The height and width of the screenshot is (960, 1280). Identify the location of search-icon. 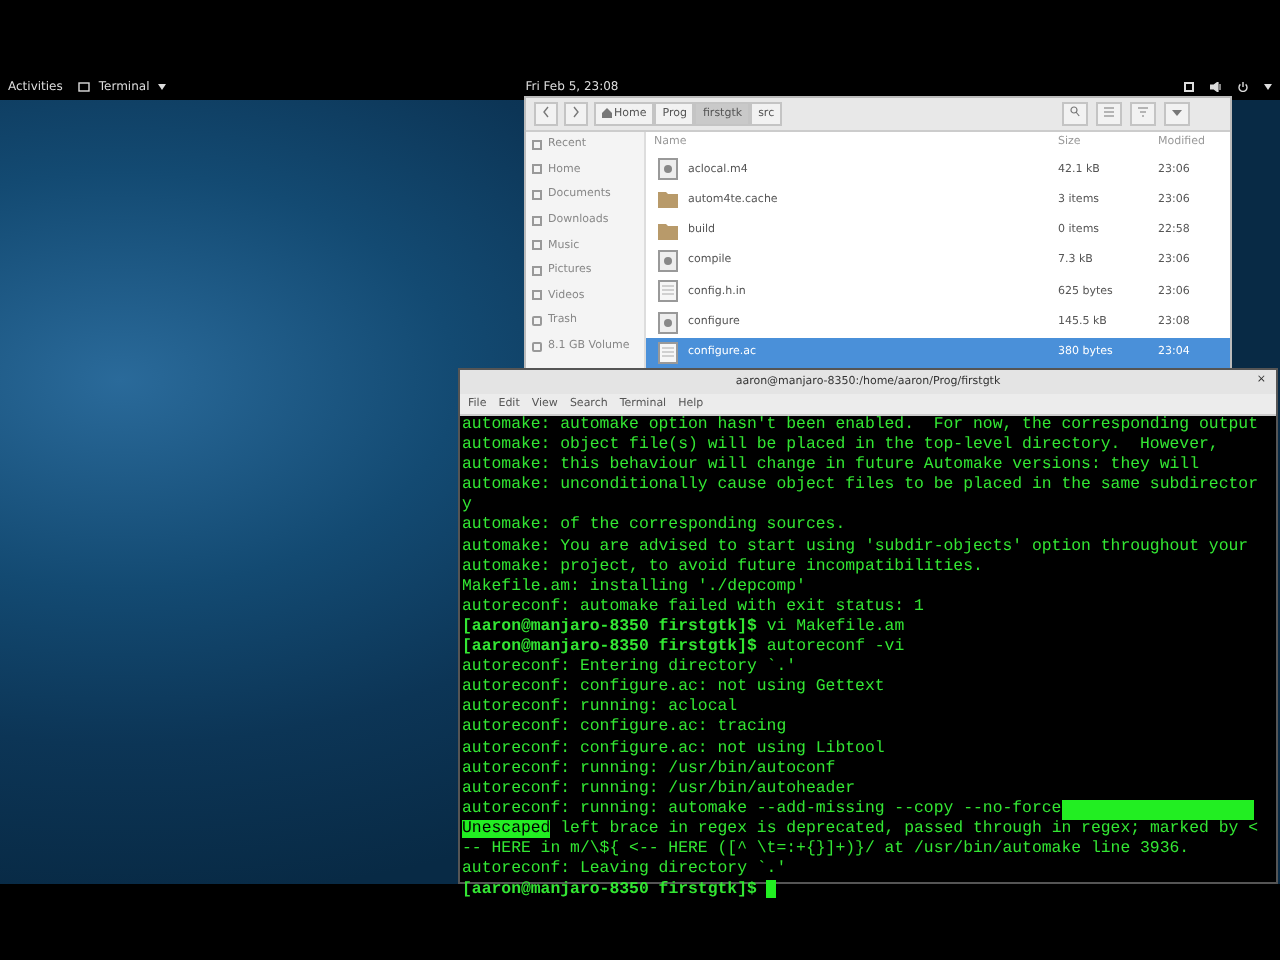
(1075, 112).